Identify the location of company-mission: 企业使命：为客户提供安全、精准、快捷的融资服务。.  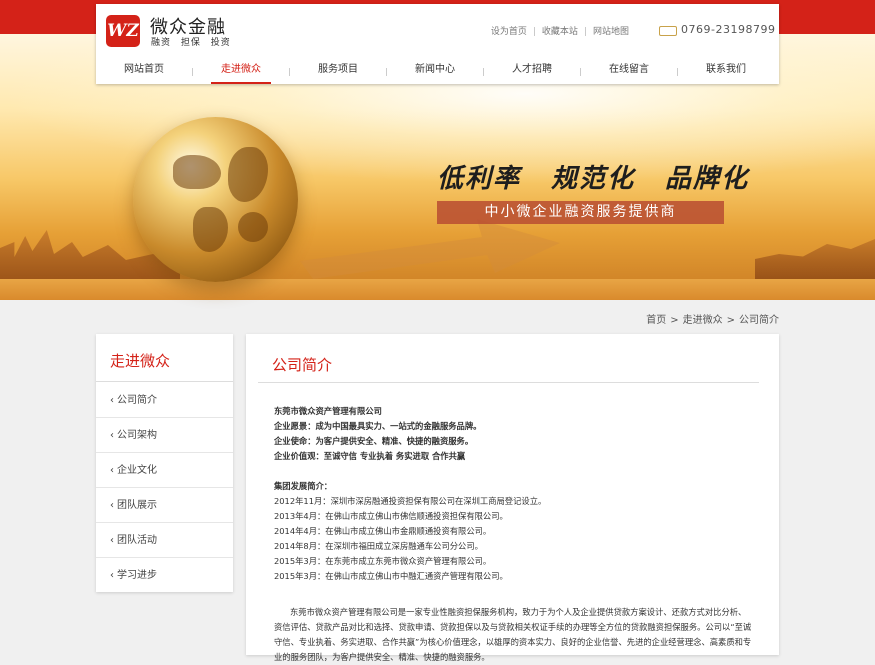
(374, 441).